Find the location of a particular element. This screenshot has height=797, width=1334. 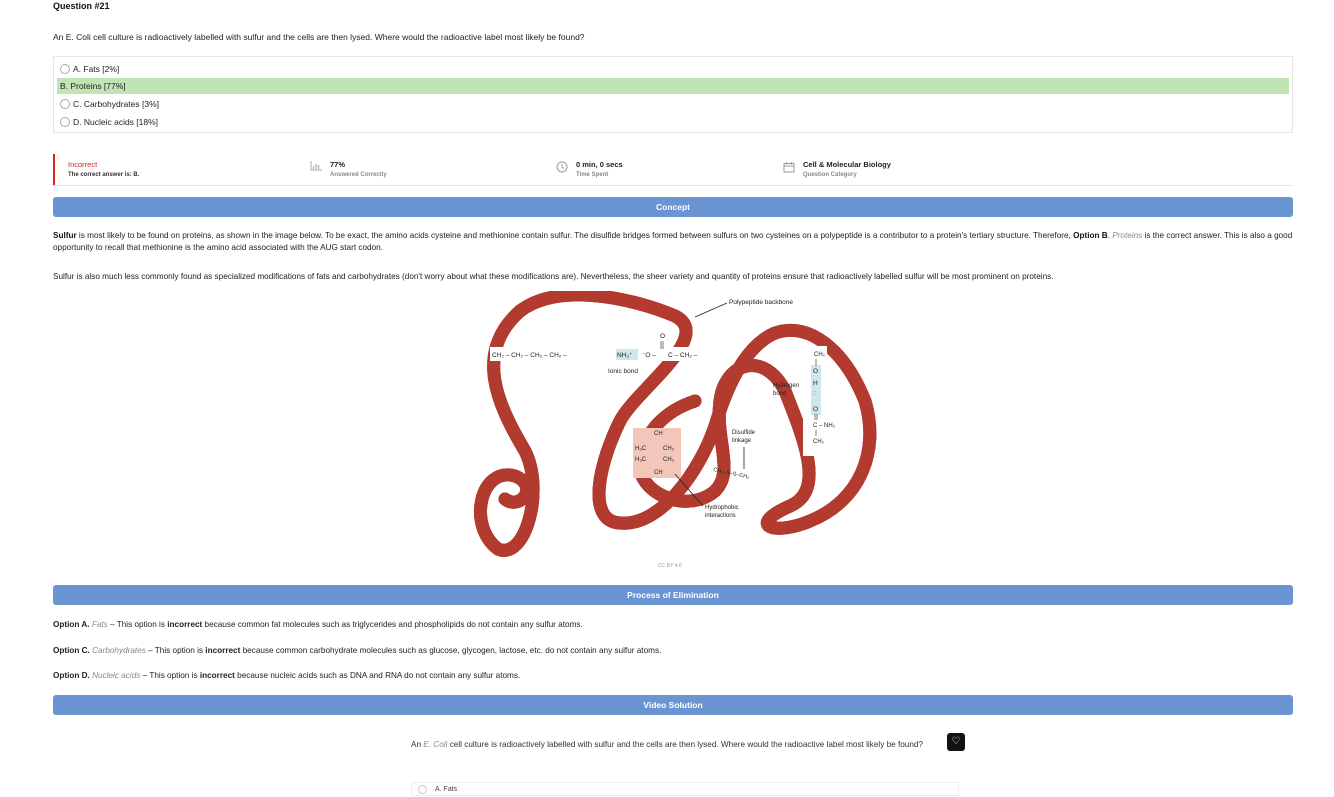

bond-label: bond is located at coordinates (779, 394).